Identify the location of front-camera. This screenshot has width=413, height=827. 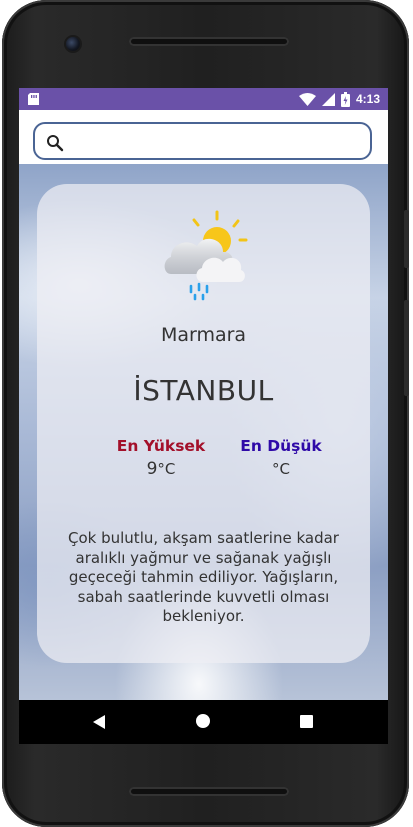
(73, 44).